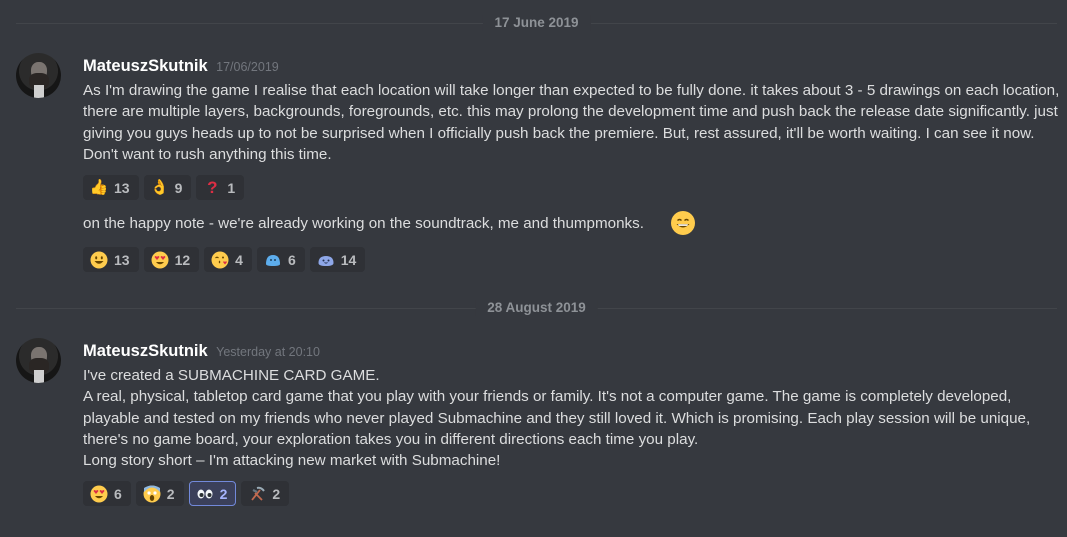  What do you see at coordinates (178, 187) in the screenshot?
I see `reaction-count: 9` at bounding box center [178, 187].